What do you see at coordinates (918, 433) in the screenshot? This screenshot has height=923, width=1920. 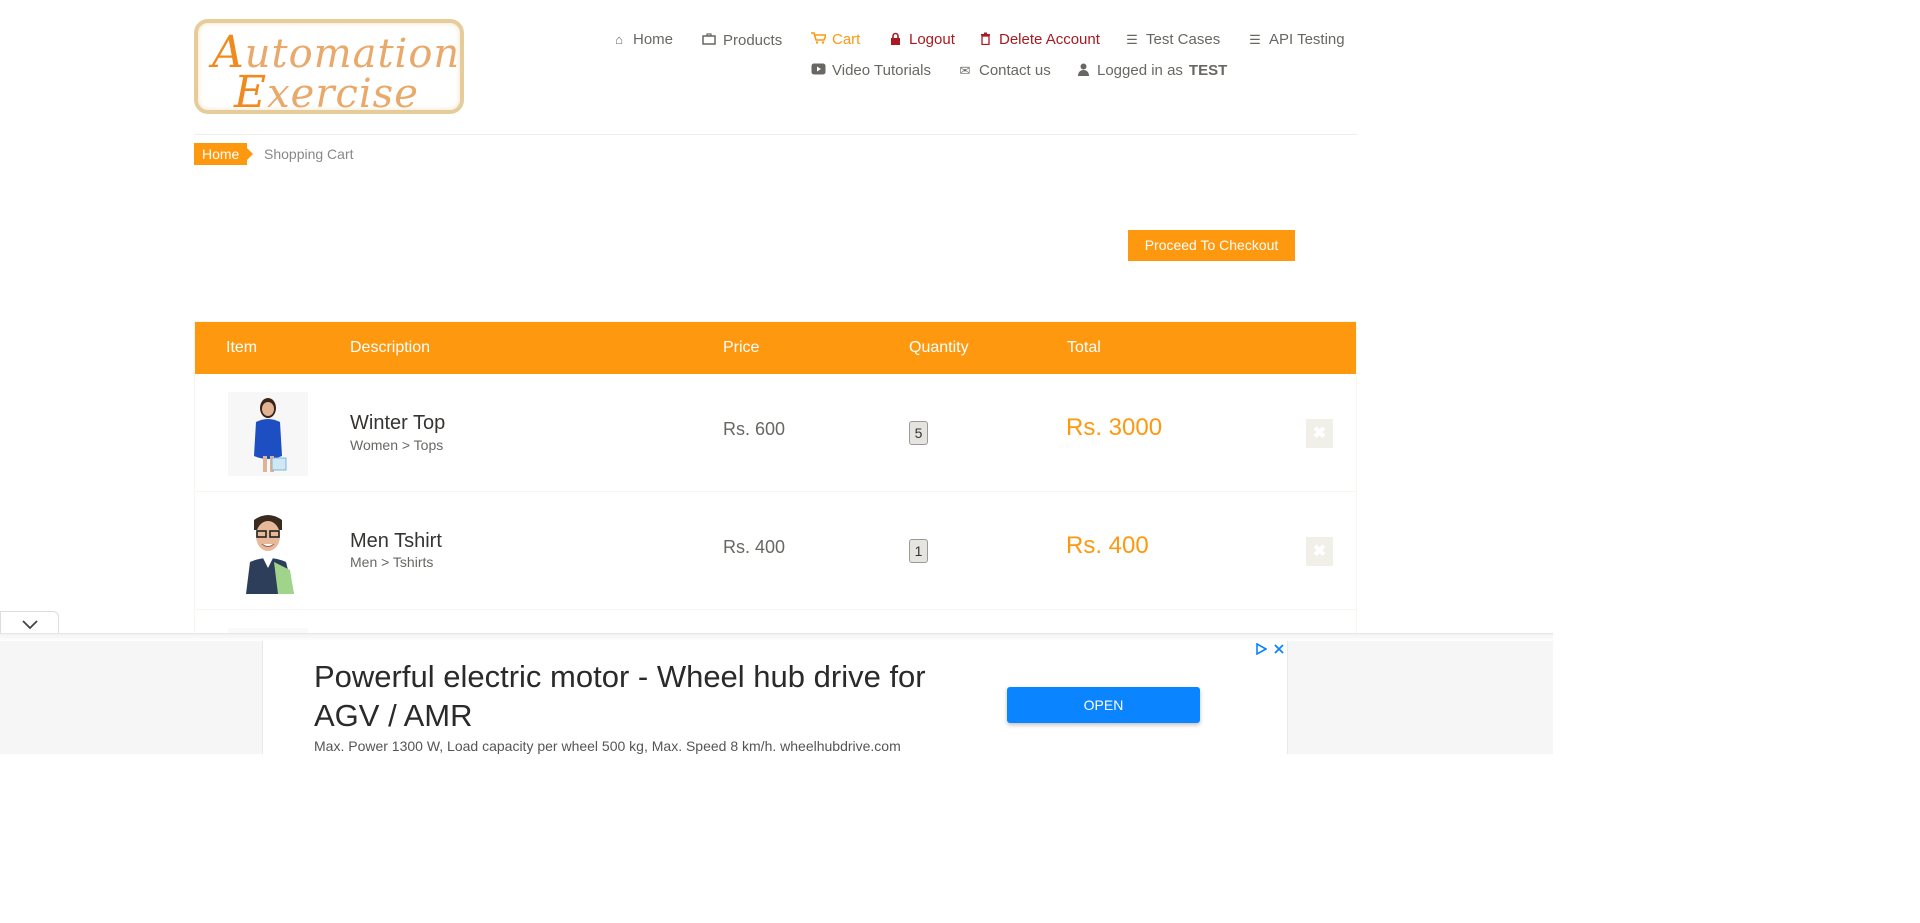 I see `product-quantity: 5` at bounding box center [918, 433].